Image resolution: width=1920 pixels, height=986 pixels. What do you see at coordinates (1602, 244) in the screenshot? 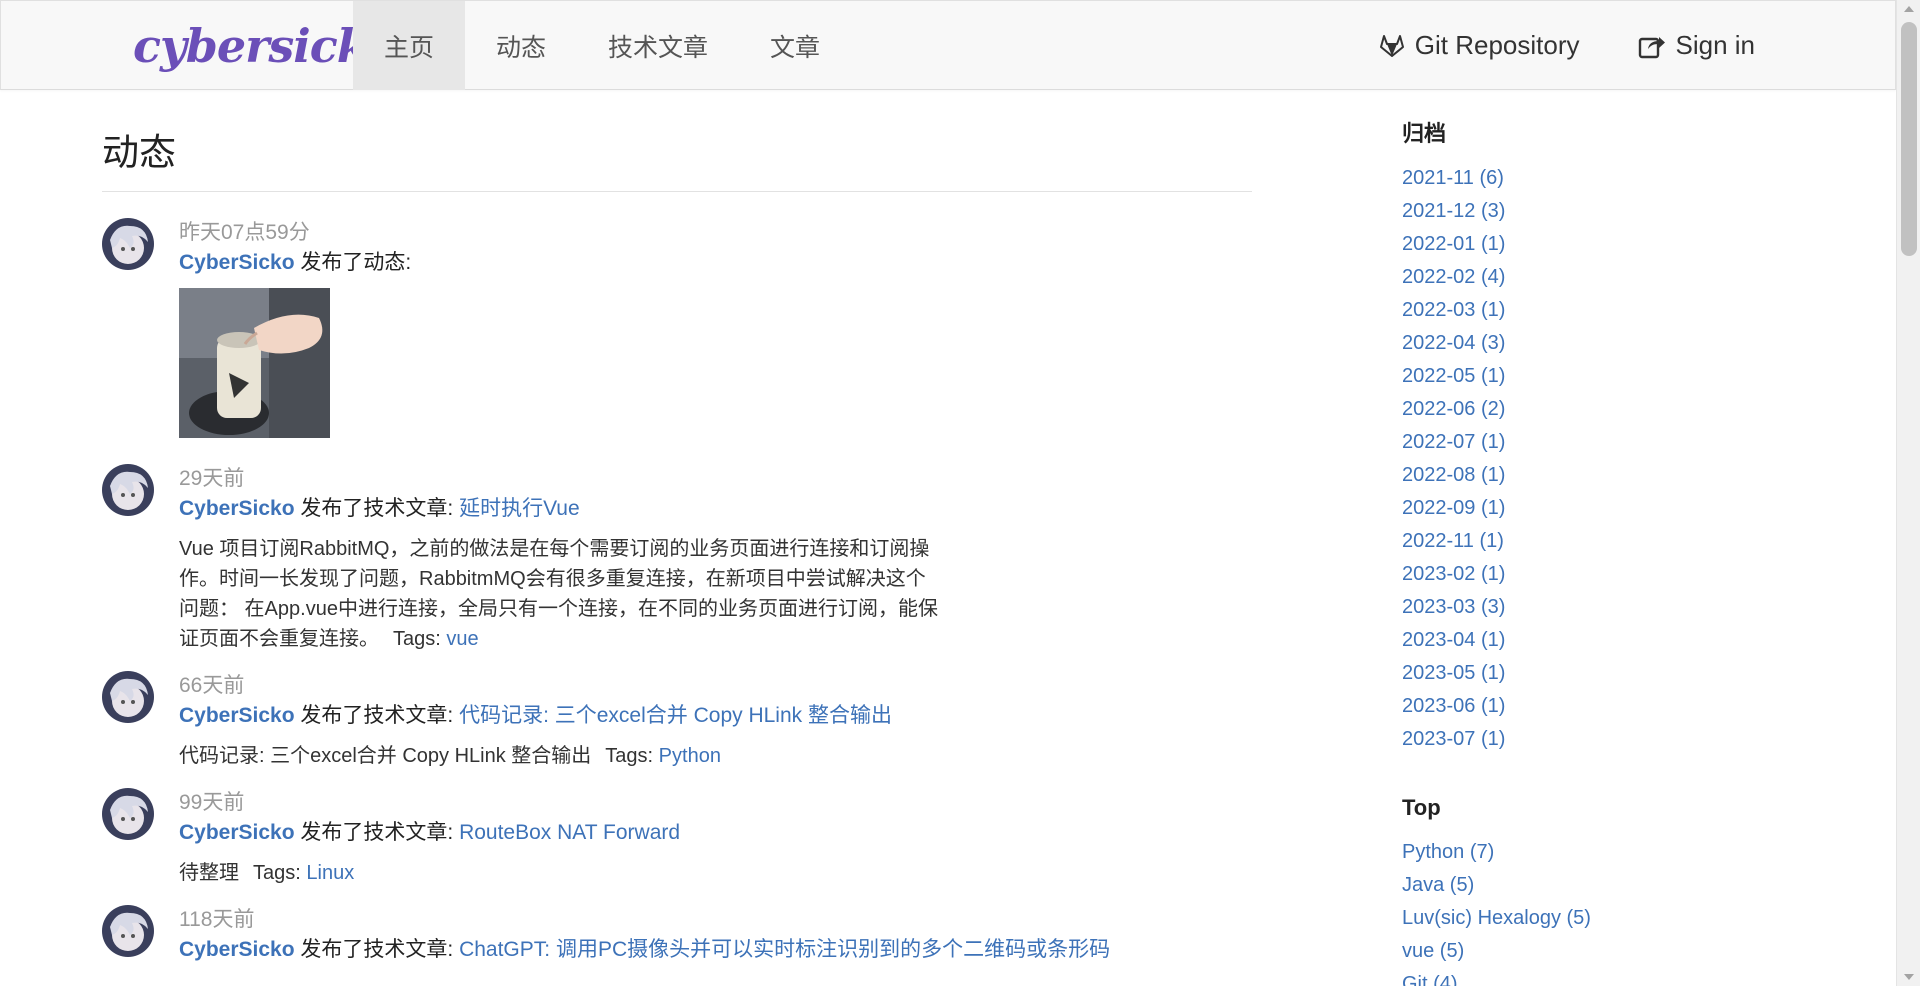
I see `archive-item: 2022-01 (1)` at bounding box center [1602, 244].